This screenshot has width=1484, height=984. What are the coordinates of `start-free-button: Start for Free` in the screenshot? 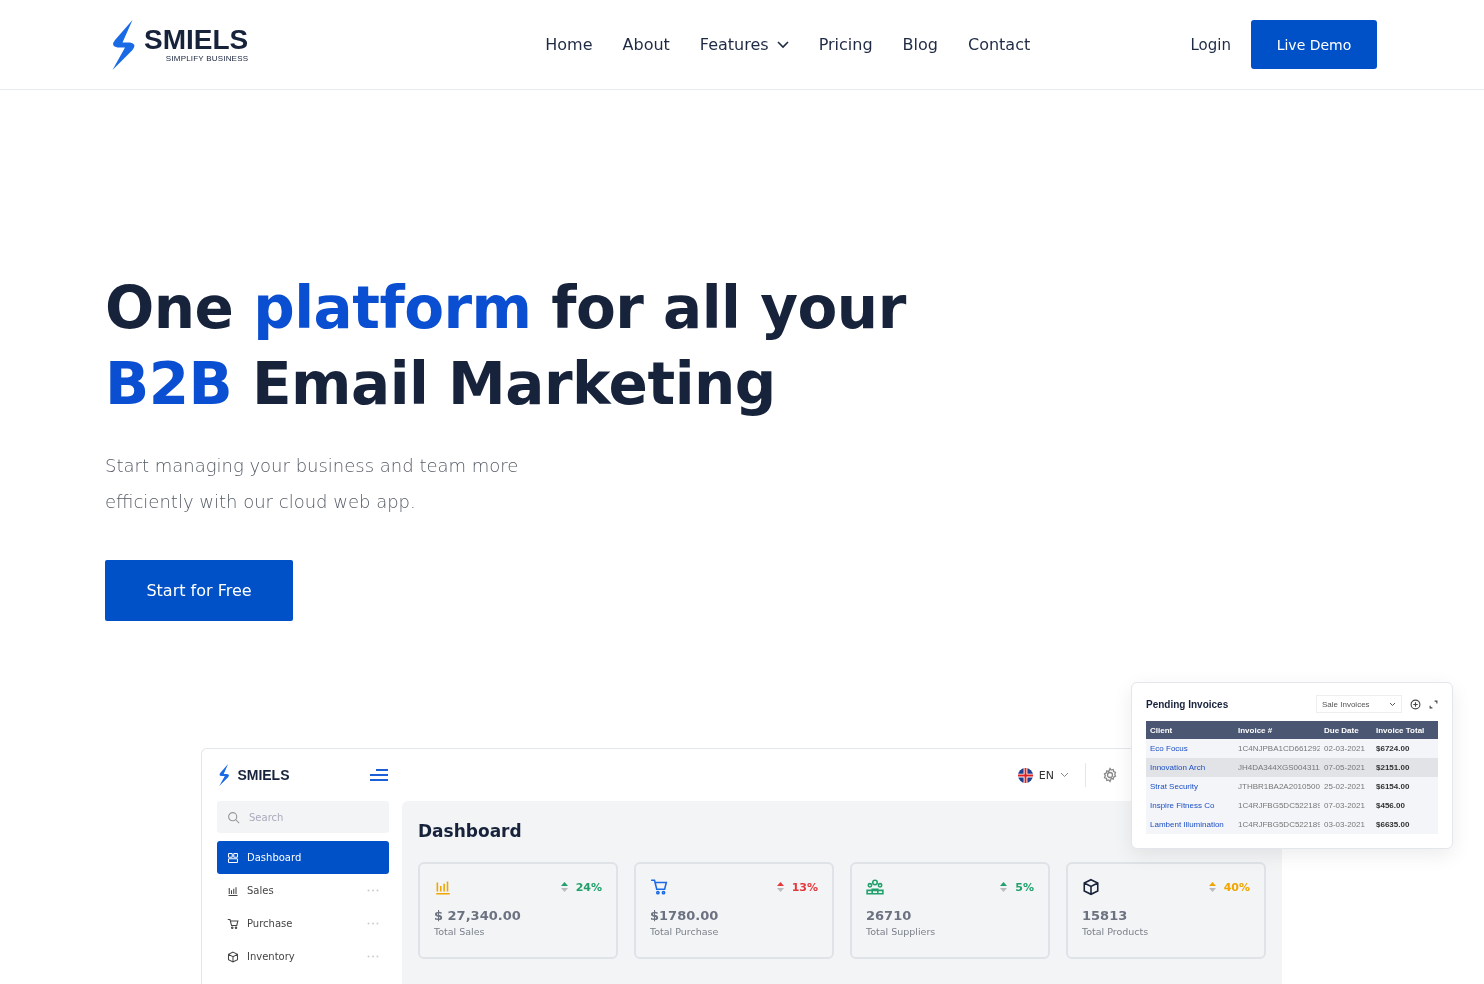 It's located at (199, 590).